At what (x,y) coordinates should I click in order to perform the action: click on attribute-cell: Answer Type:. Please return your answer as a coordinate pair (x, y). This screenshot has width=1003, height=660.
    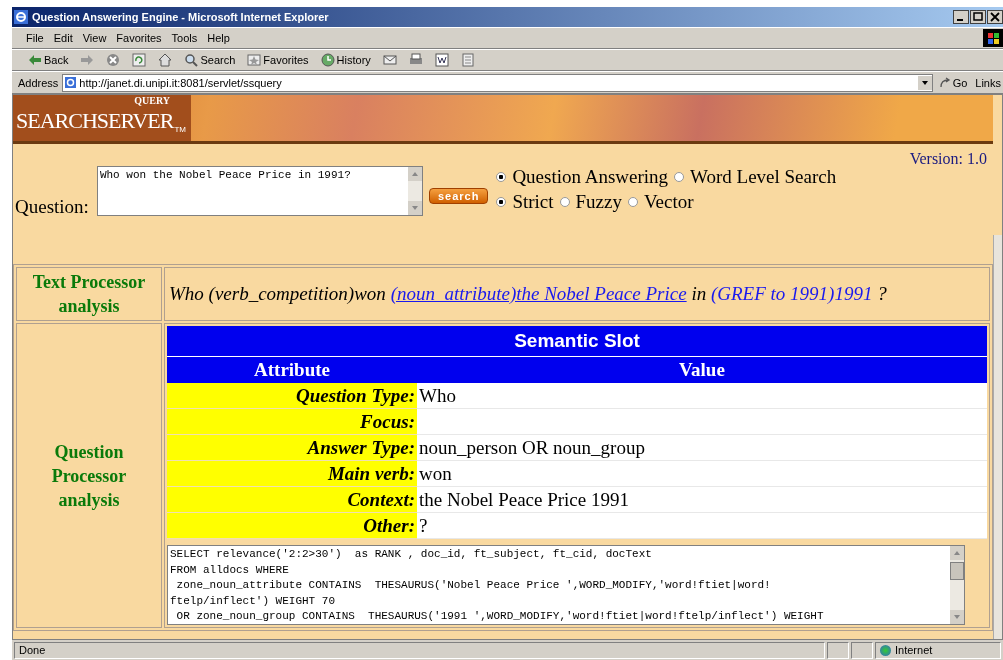
    Looking at the image, I should click on (292, 448).